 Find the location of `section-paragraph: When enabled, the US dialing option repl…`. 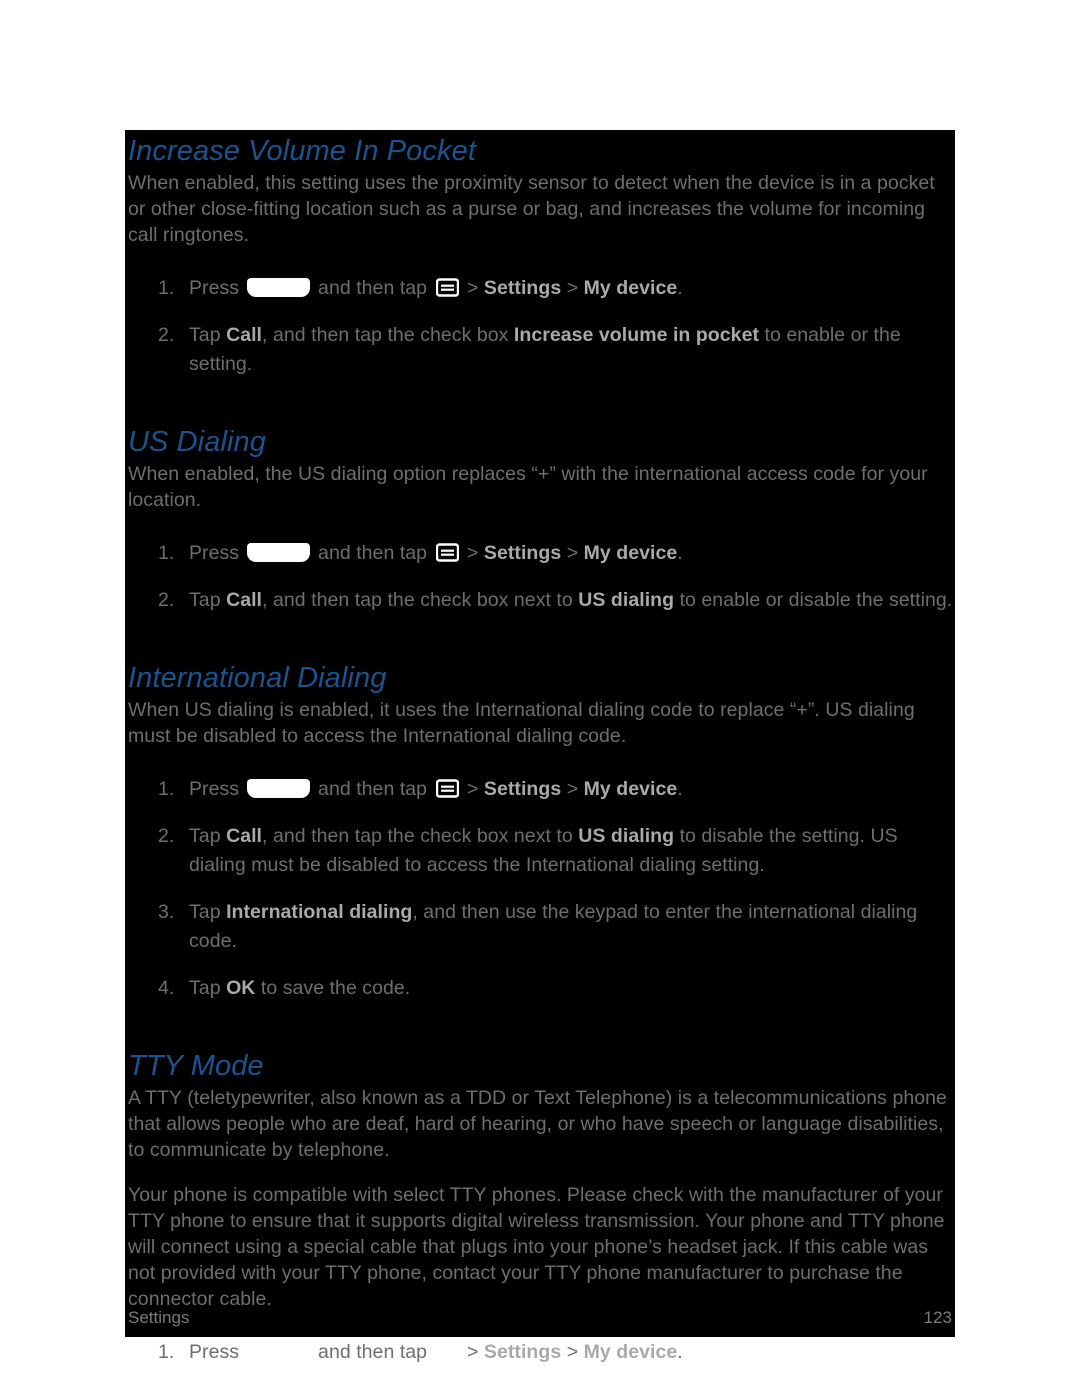

section-paragraph: When enabled, the US dialing option repl… is located at coordinates (528, 487).